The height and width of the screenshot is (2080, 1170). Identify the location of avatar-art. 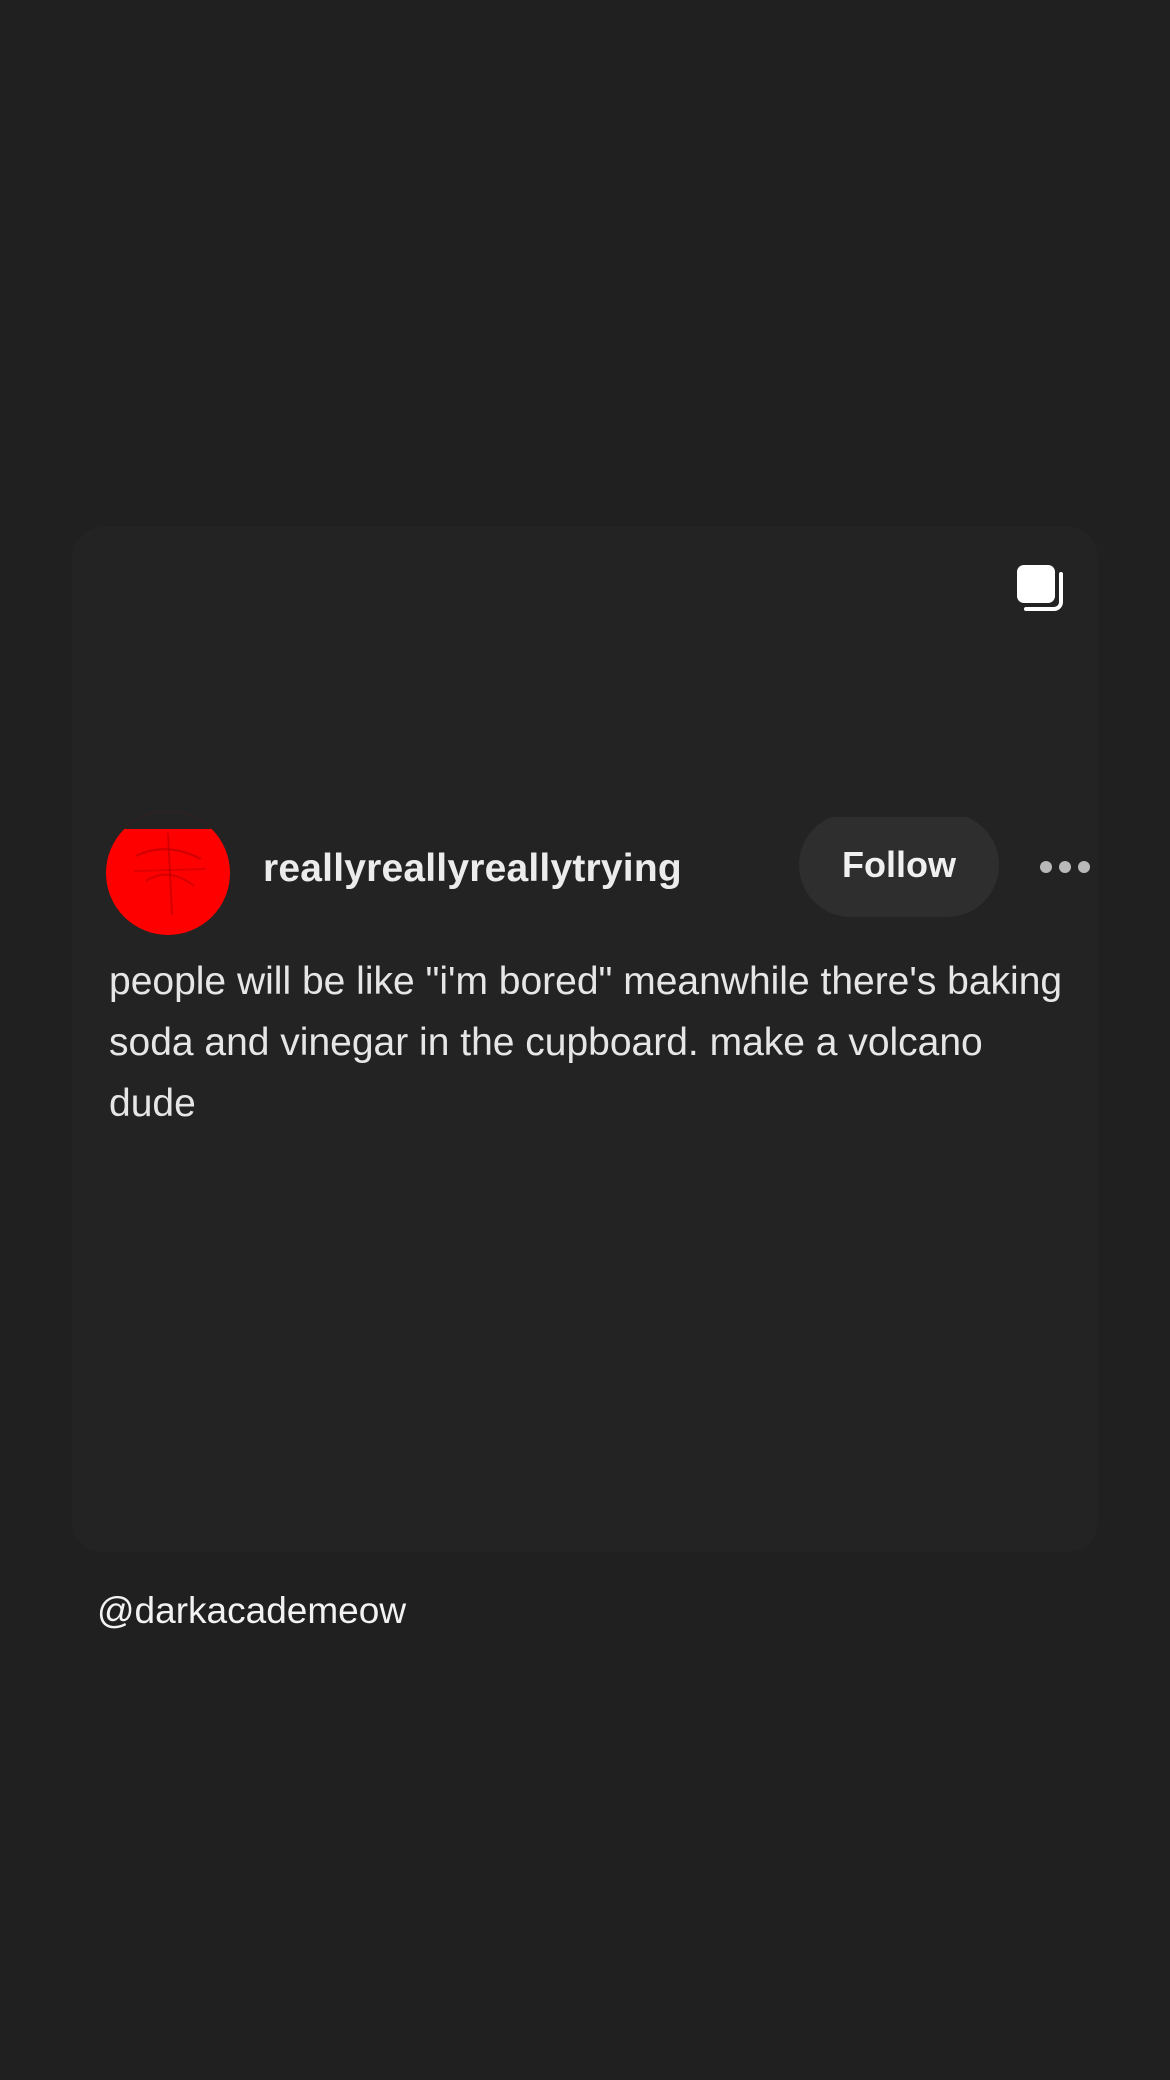
(170, 874).